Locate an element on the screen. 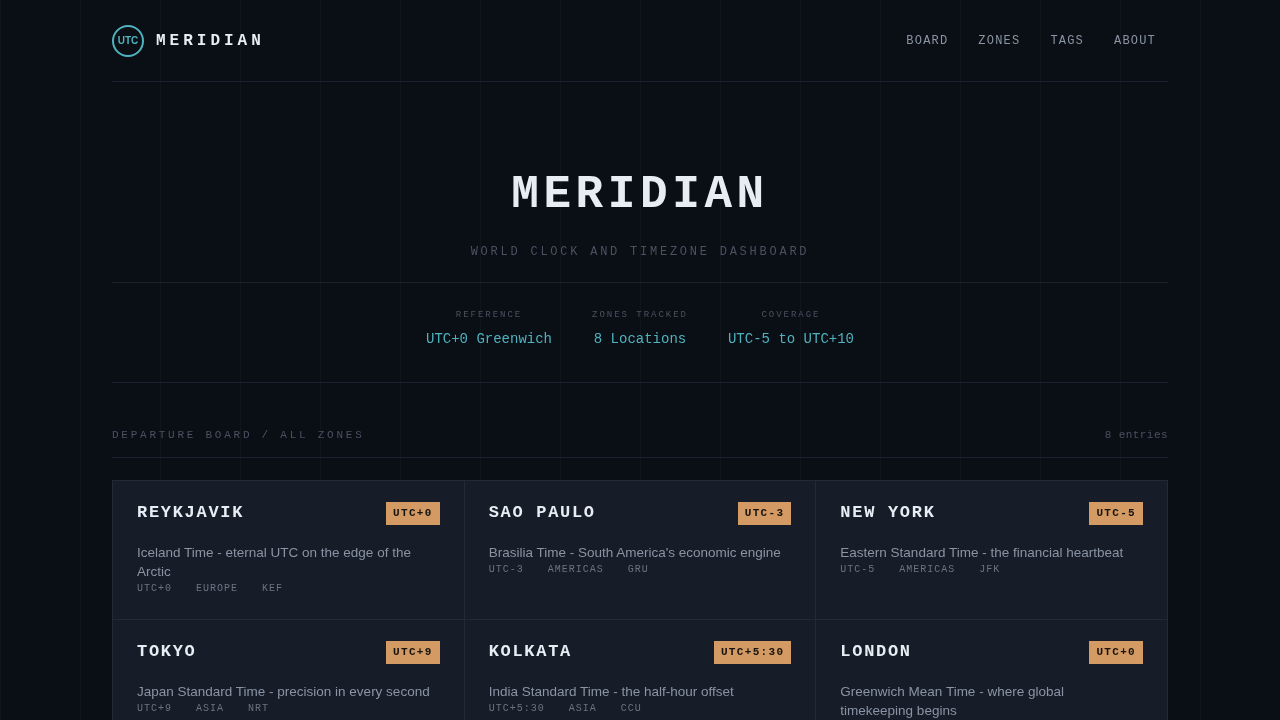  timezone-offset: UTC+9 is located at coordinates (413, 652).